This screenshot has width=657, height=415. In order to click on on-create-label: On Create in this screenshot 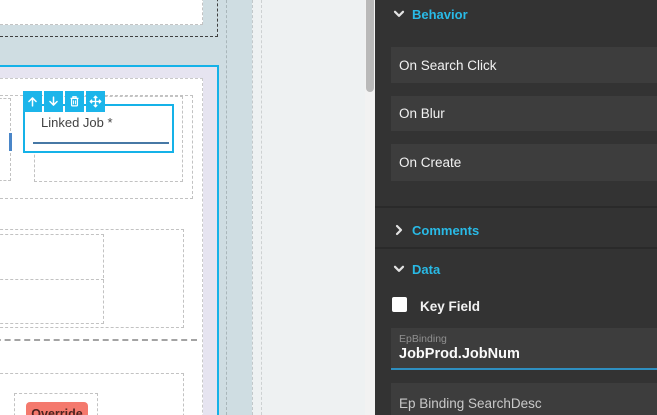, I will do `click(430, 162)`.